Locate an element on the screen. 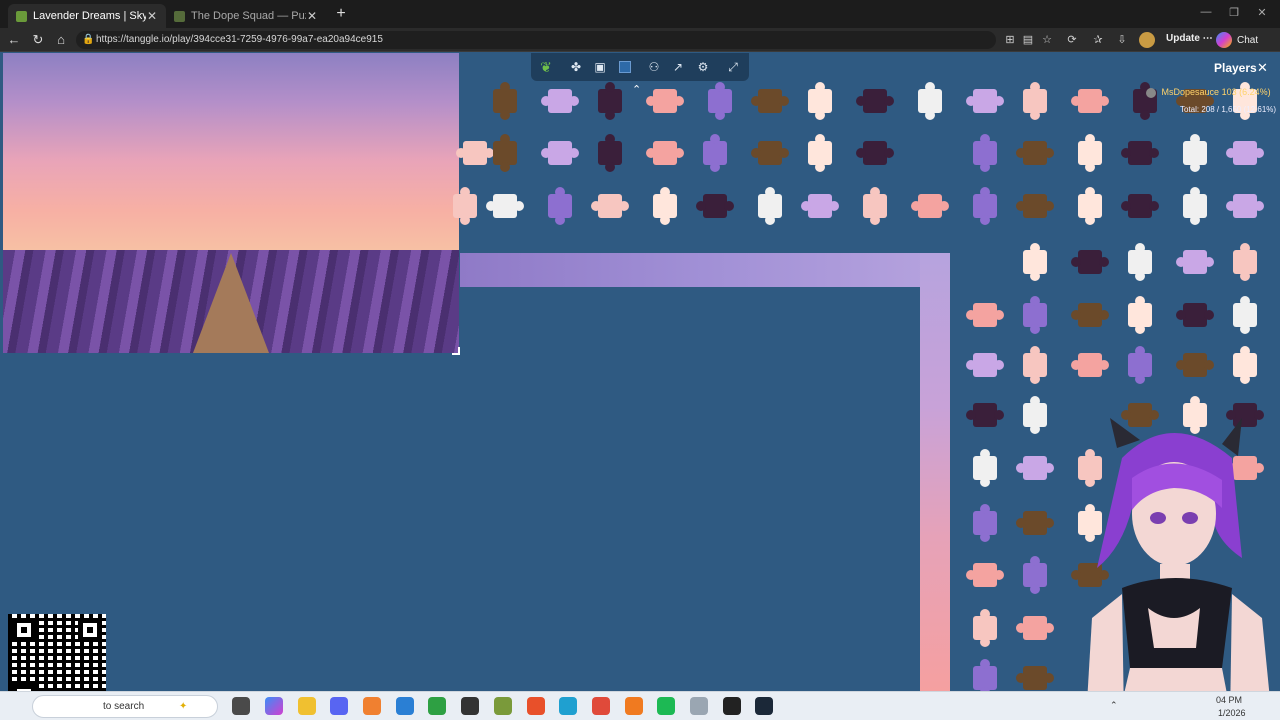  discord-icon is located at coordinates (339, 706).